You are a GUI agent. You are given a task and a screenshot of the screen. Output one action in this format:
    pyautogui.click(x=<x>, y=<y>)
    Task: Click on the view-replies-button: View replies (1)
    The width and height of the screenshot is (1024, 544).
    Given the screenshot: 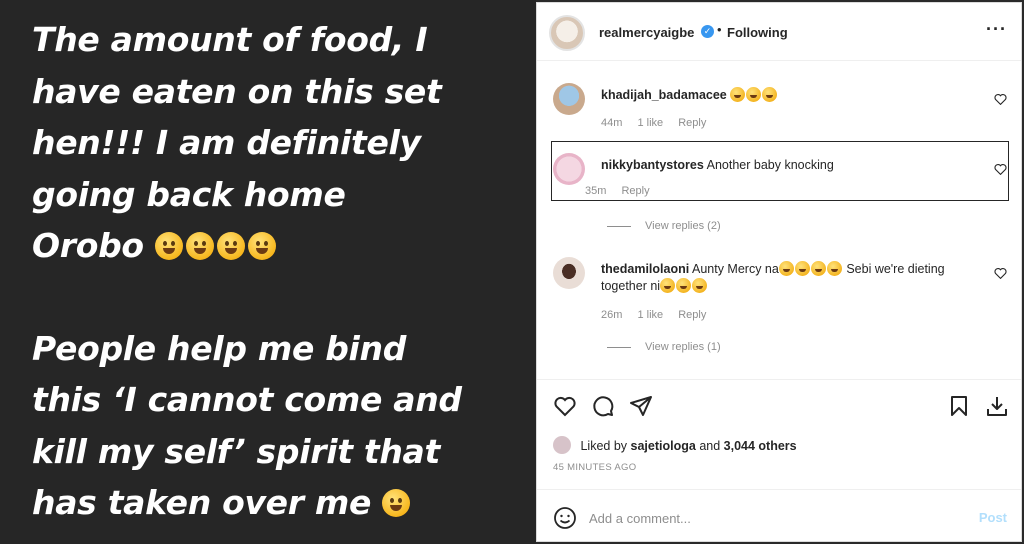 What is the action you would take?
    pyautogui.click(x=664, y=347)
    